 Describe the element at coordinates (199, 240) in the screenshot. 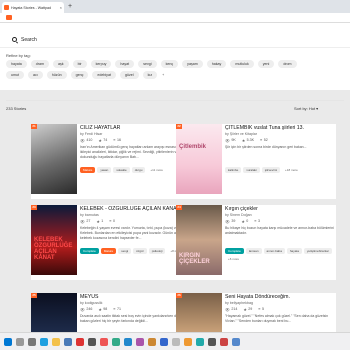

I see `story-cover-image: #4 KIRGIN ÇİÇEKLER` at that location.